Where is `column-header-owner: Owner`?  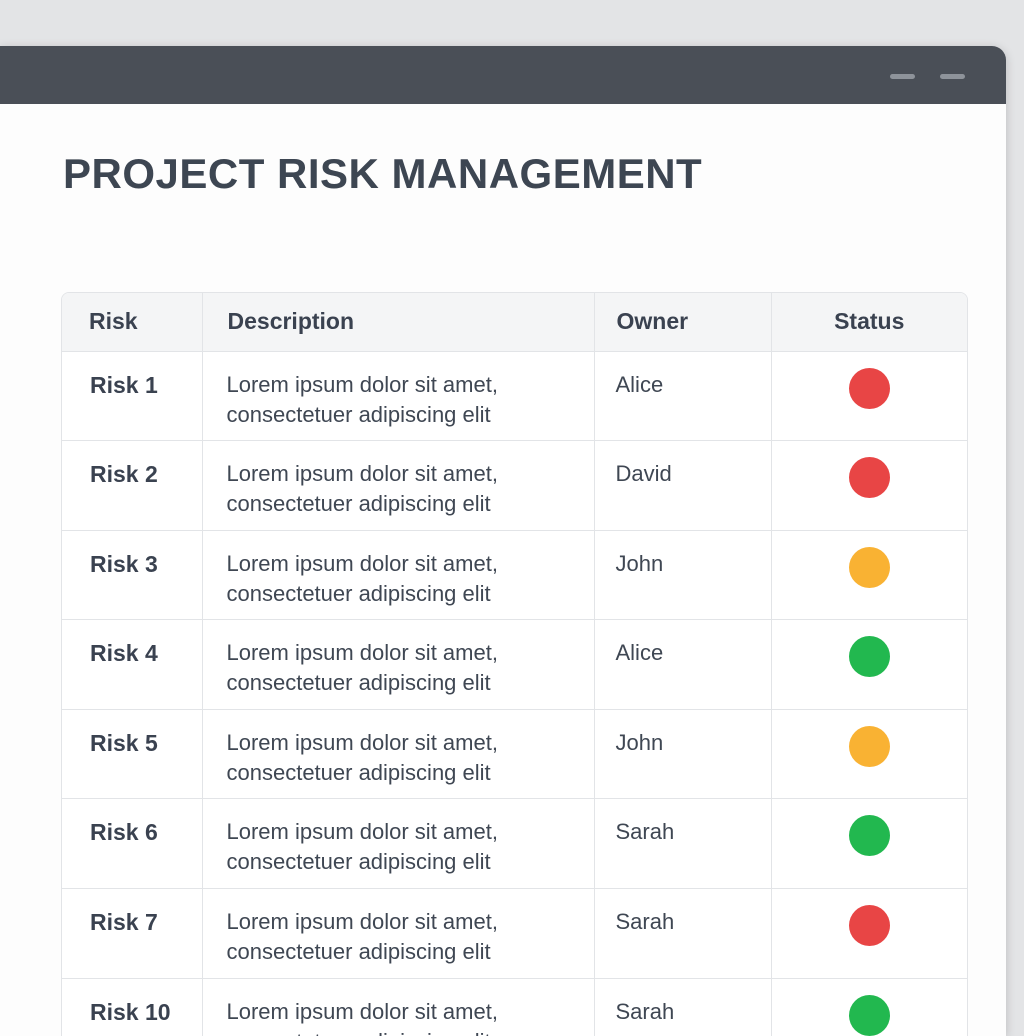
column-header-owner: Owner is located at coordinates (683, 322).